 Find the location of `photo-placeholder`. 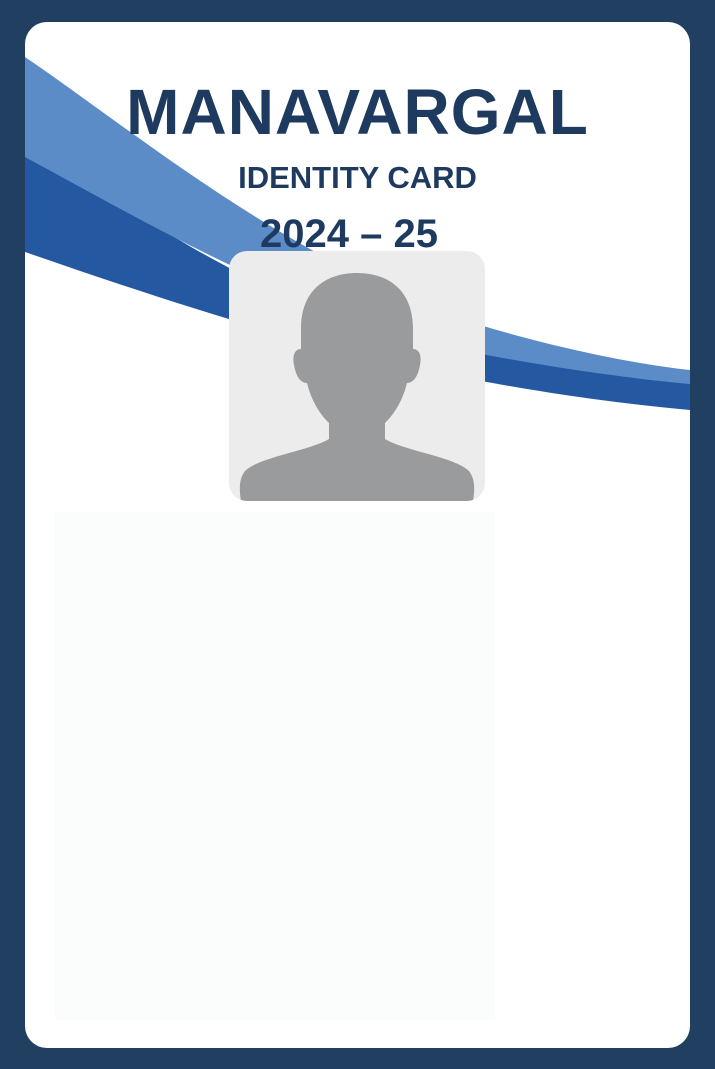

photo-placeholder is located at coordinates (357, 376).